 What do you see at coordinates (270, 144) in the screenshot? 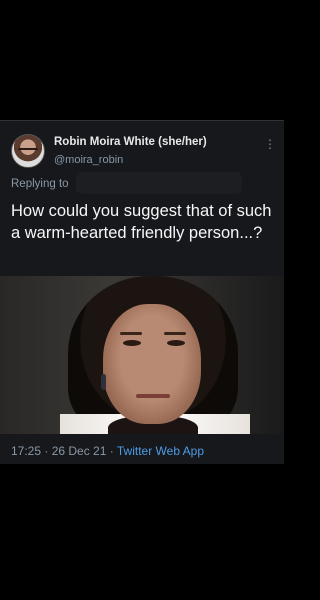
I see `more-options-icon: ⋮` at bounding box center [270, 144].